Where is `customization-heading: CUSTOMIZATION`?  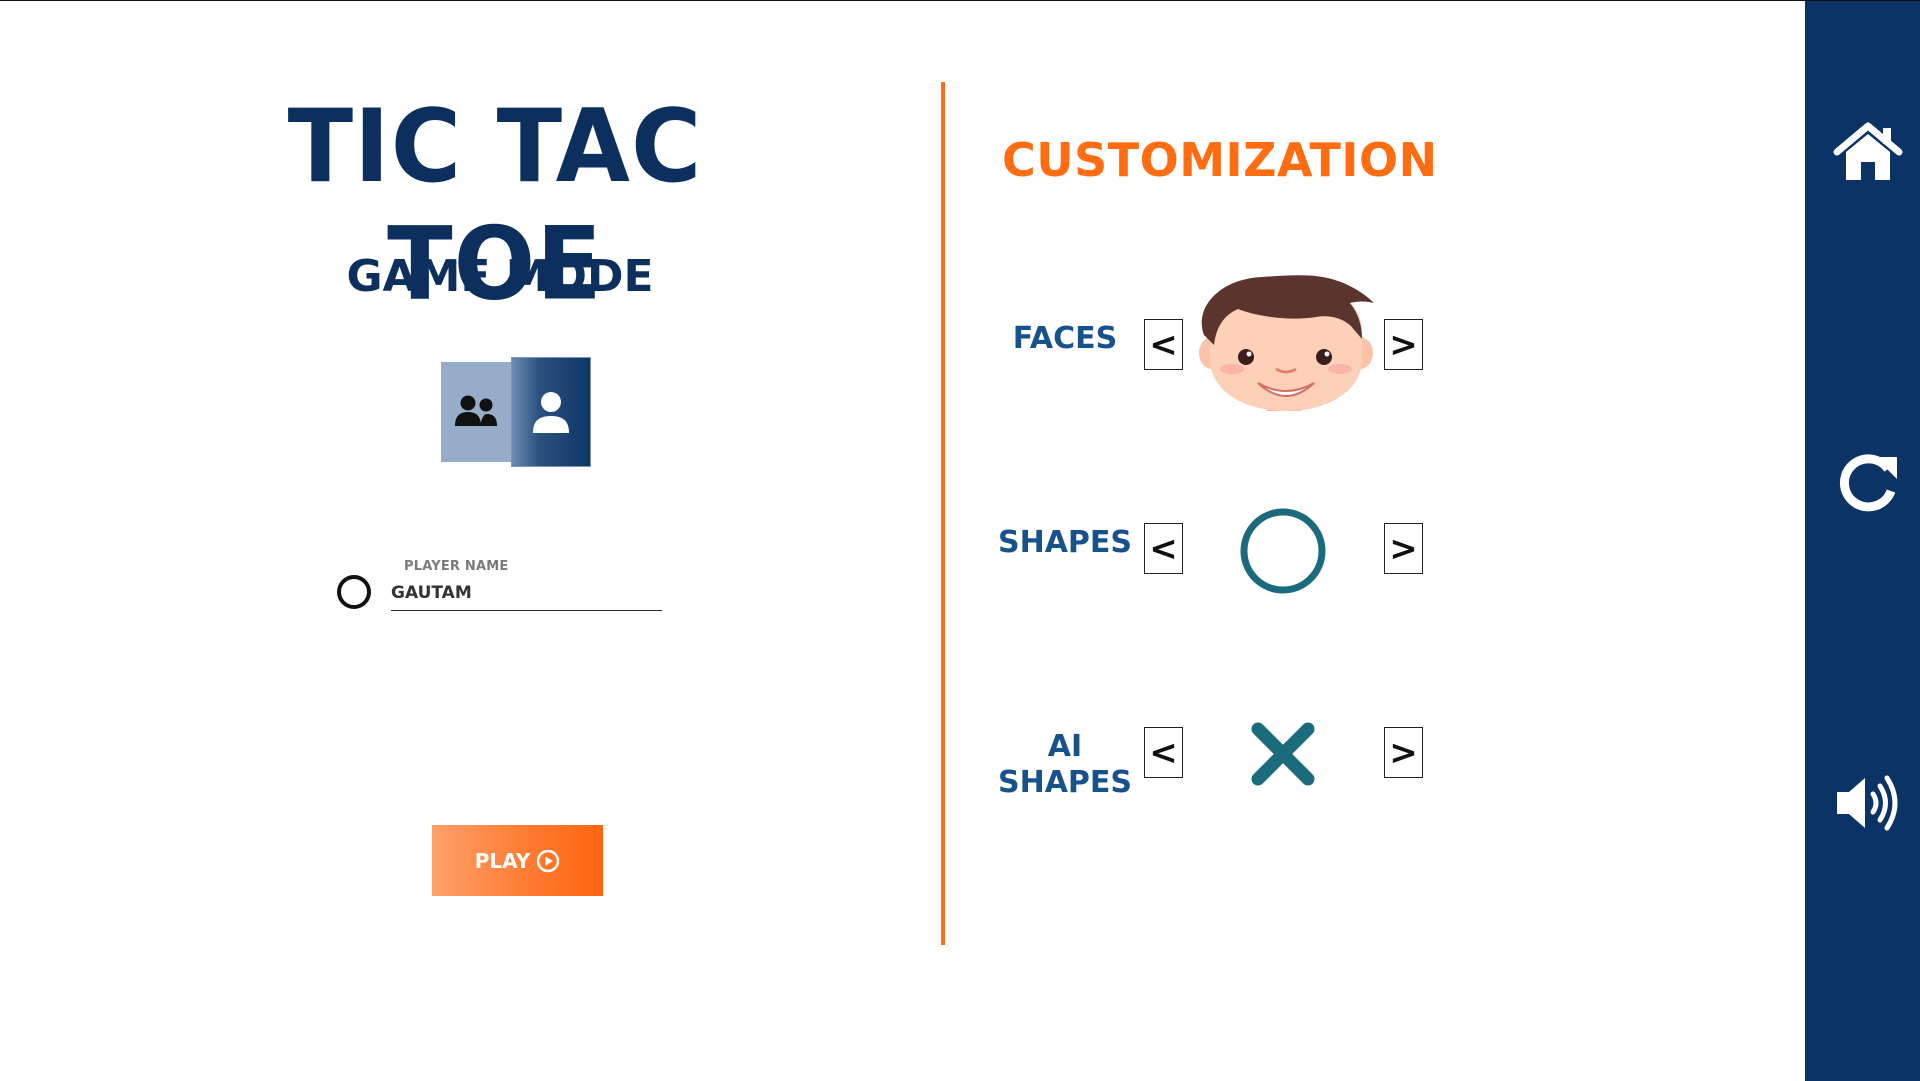
customization-heading: CUSTOMIZATION is located at coordinates (1220, 160).